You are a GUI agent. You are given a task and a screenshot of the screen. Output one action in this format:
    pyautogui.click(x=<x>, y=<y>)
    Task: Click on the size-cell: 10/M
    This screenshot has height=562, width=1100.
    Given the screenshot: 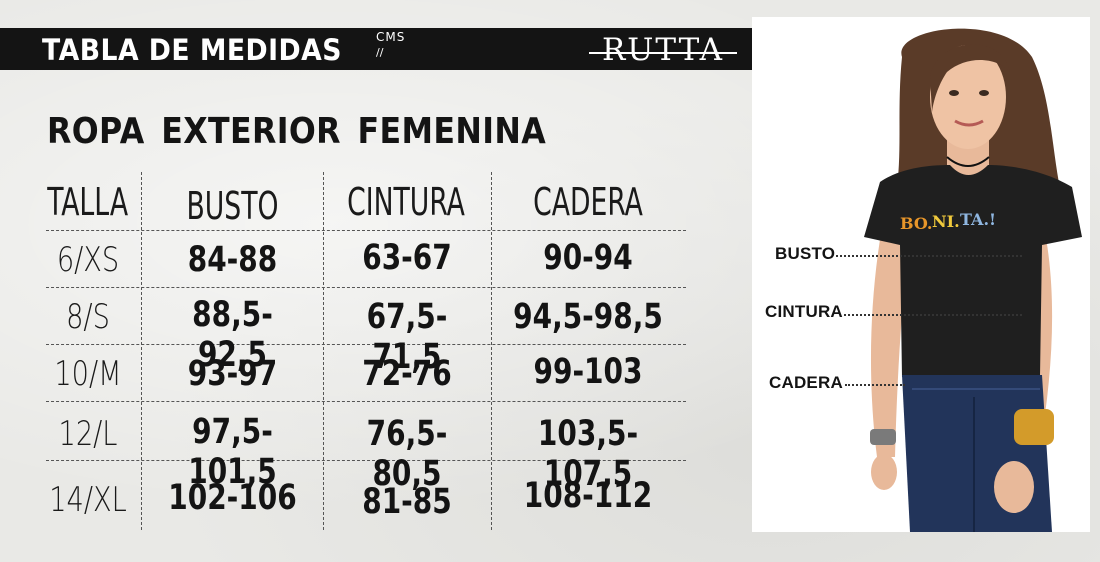 What is the action you would take?
    pyautogui.click(x=88, y=374)
    